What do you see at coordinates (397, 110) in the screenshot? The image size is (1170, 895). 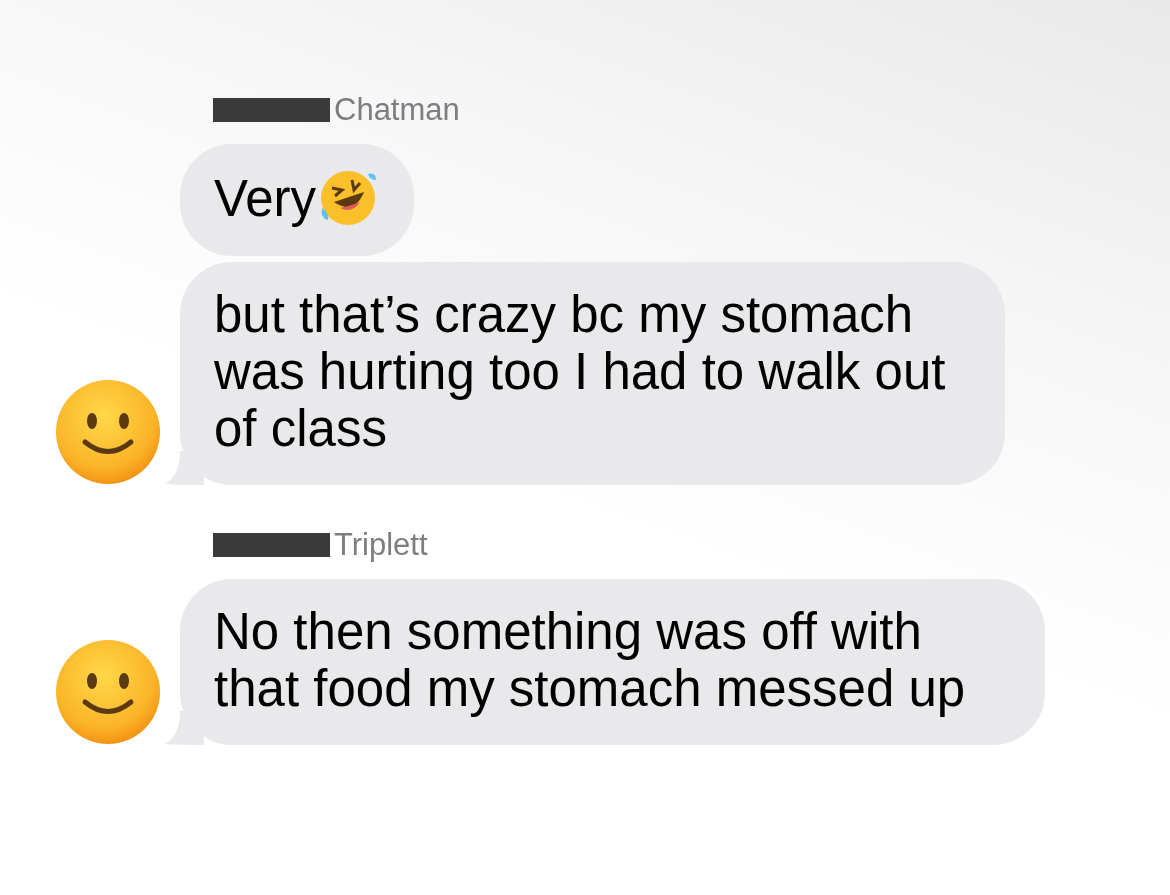 I see `sender-name: Chatman` at bounding box center [397, 110].